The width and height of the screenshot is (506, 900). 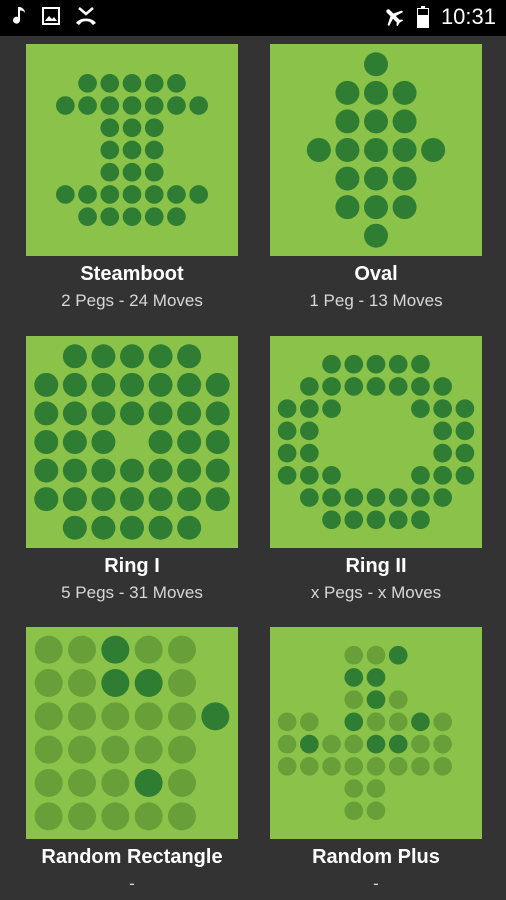 I want to click on puzzle-title: Ring I, so click(x=132, y=566).